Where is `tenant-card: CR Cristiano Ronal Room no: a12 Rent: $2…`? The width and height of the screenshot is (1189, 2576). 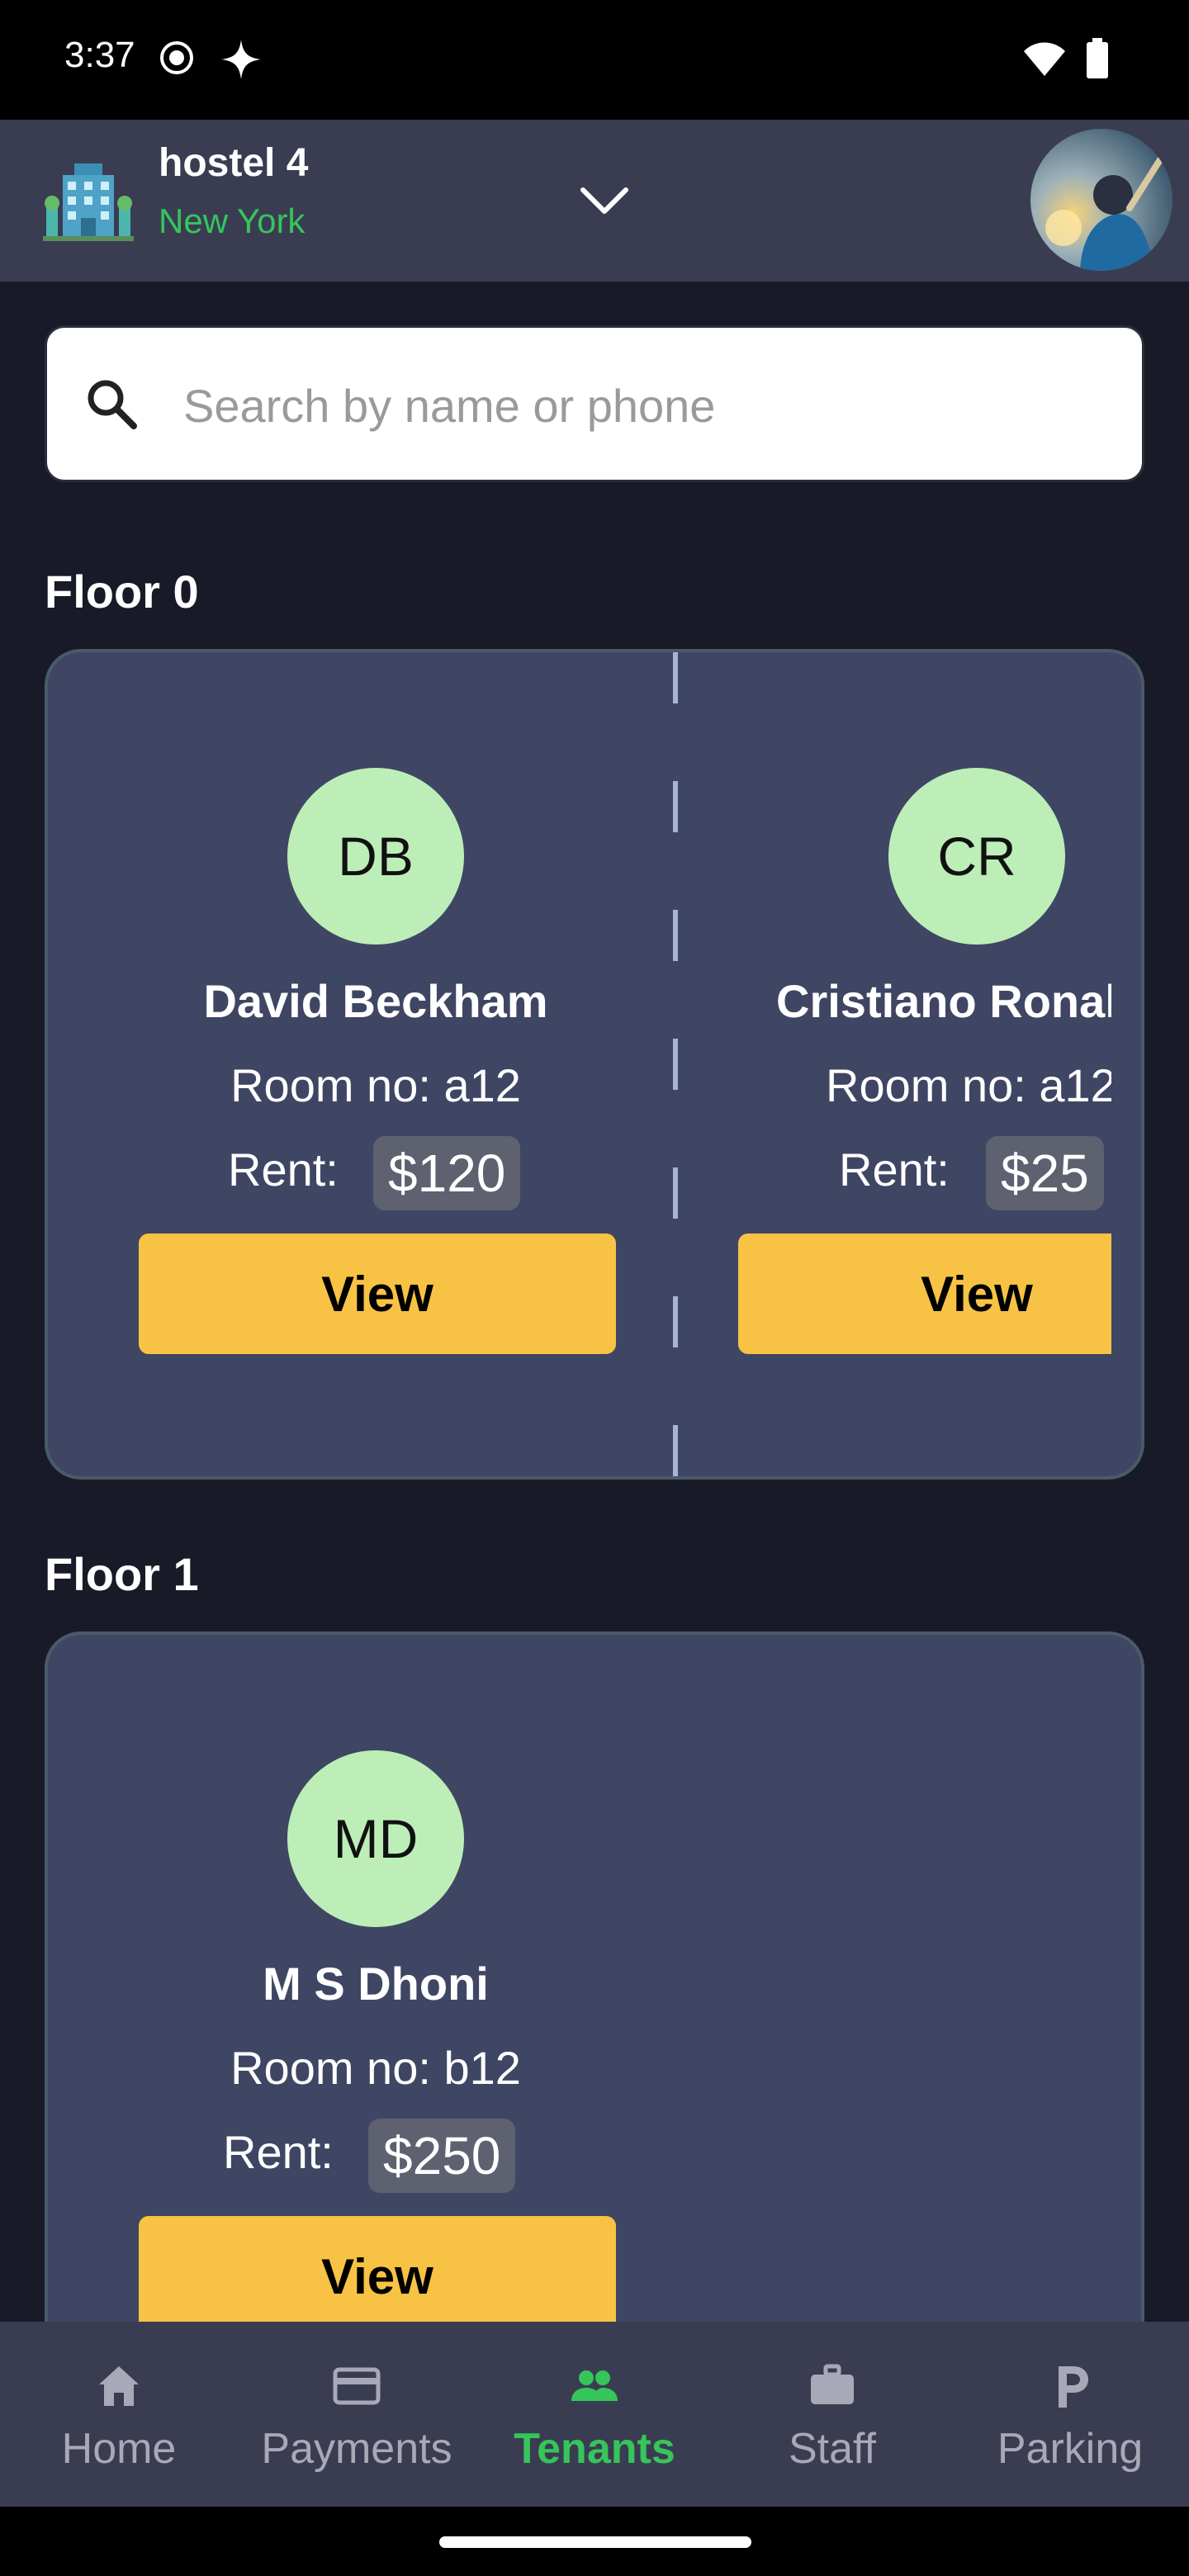 tenant-card: CR Cristiano Ronal Room no: a12 Rent: $2… is located at coordinates (895, 1064).